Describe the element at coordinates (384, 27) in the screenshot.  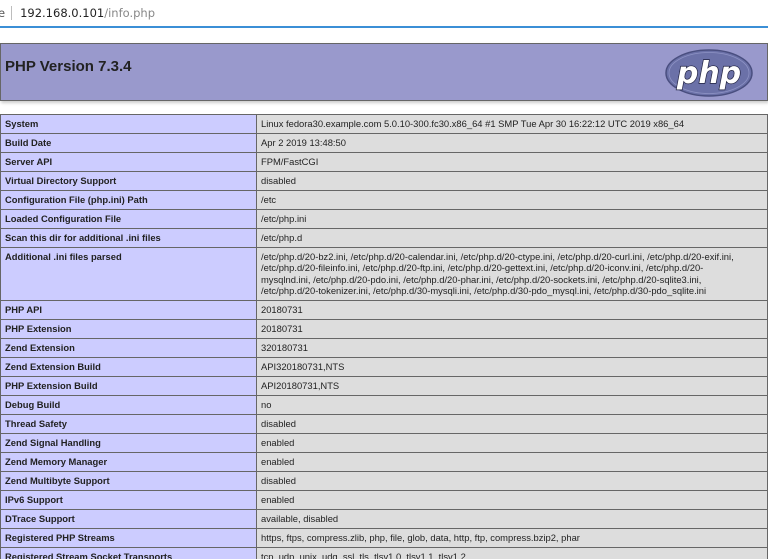
I see `address-bar-focus-line` at that location.